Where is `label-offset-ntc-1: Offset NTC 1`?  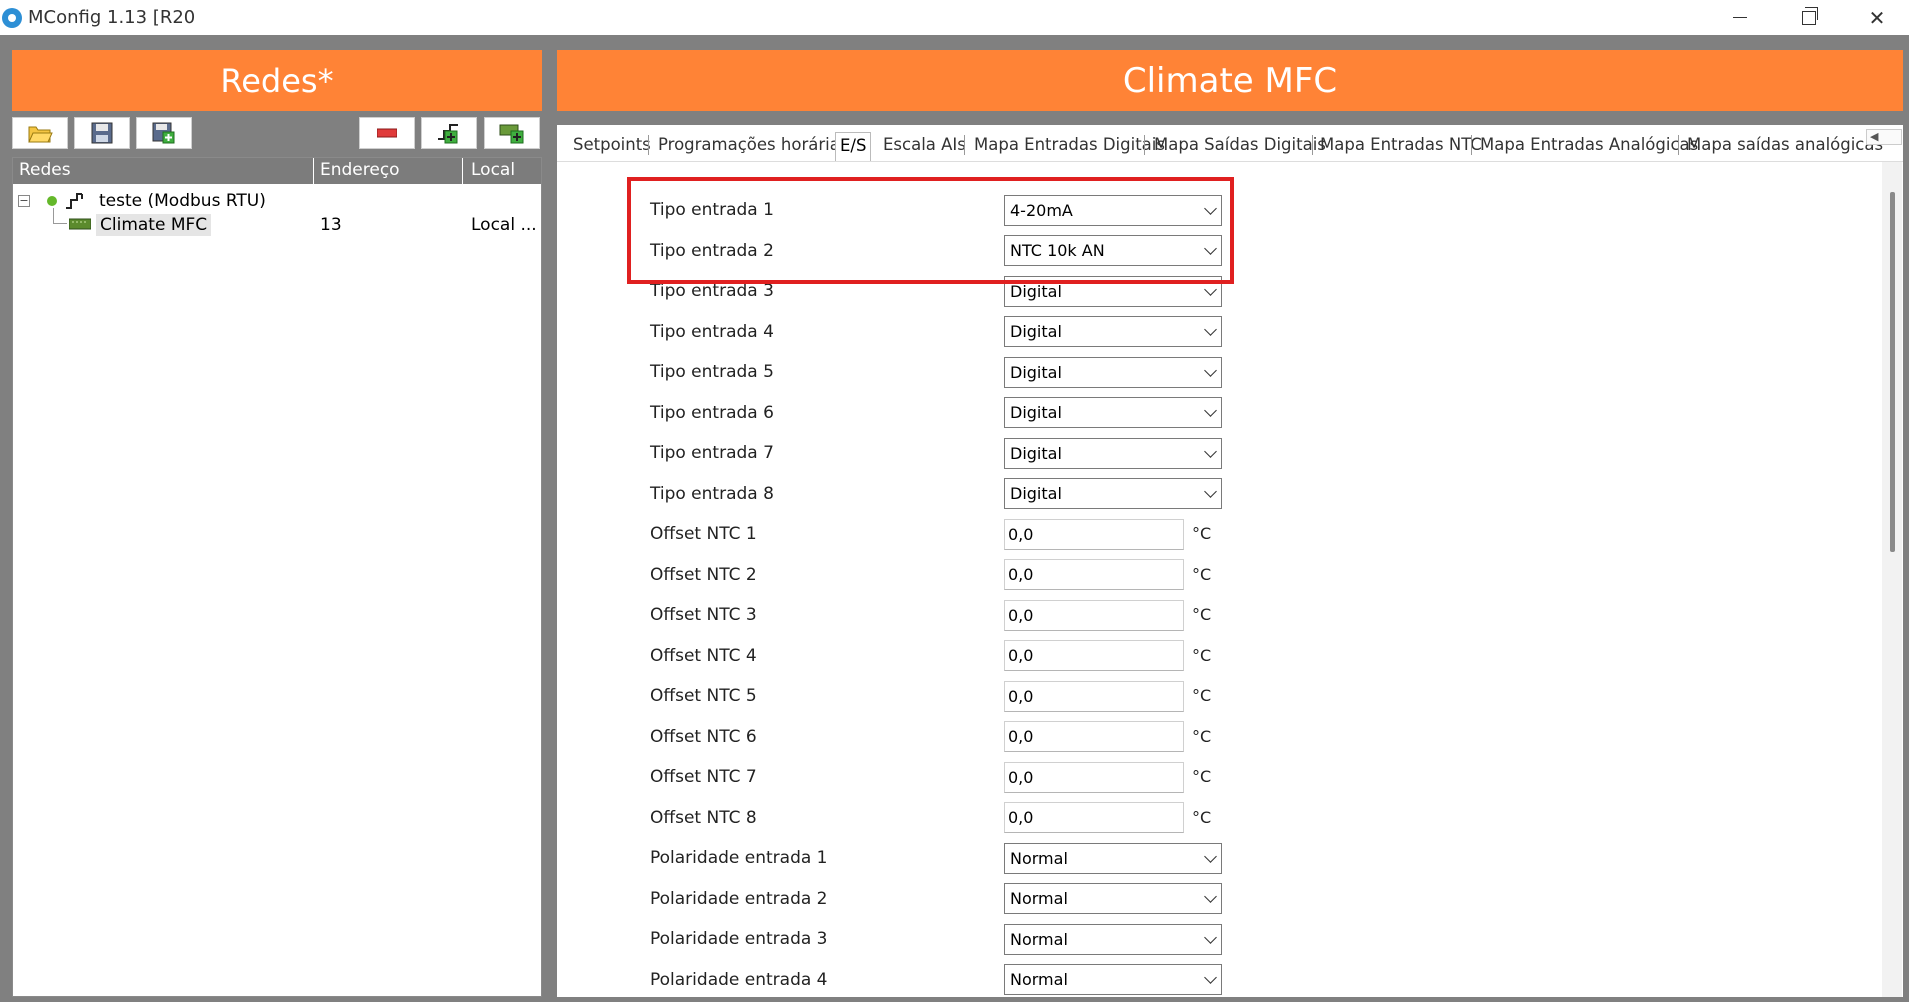
label-offset-ntc-1: Offset NTC 1 is located at coordinates (703, 534).